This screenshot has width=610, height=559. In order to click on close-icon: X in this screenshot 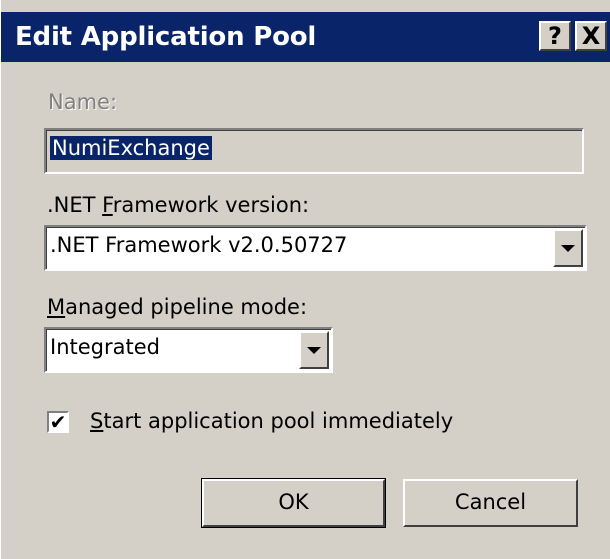, I will do `click(591, 36)`.